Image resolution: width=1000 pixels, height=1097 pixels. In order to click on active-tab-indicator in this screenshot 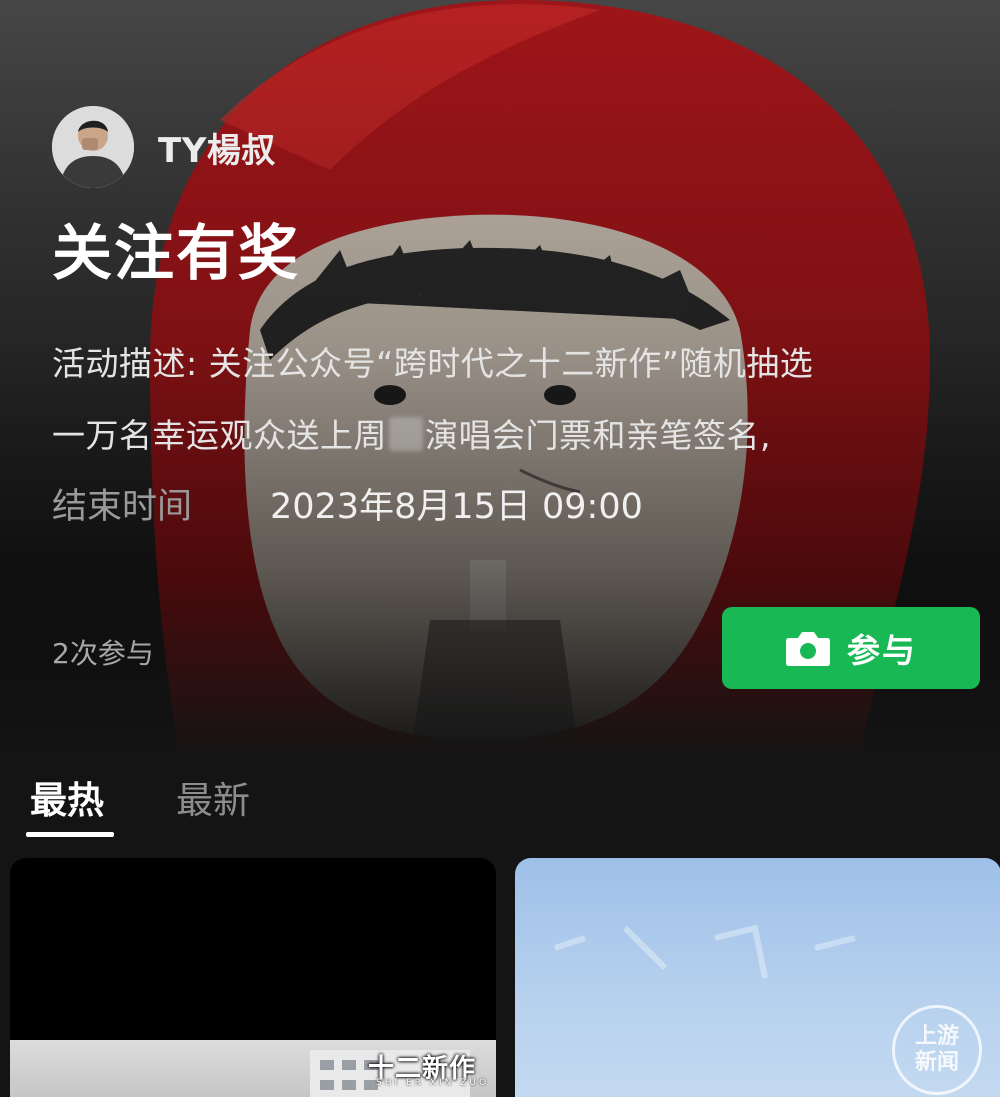, I will do `click(70, 834)`.